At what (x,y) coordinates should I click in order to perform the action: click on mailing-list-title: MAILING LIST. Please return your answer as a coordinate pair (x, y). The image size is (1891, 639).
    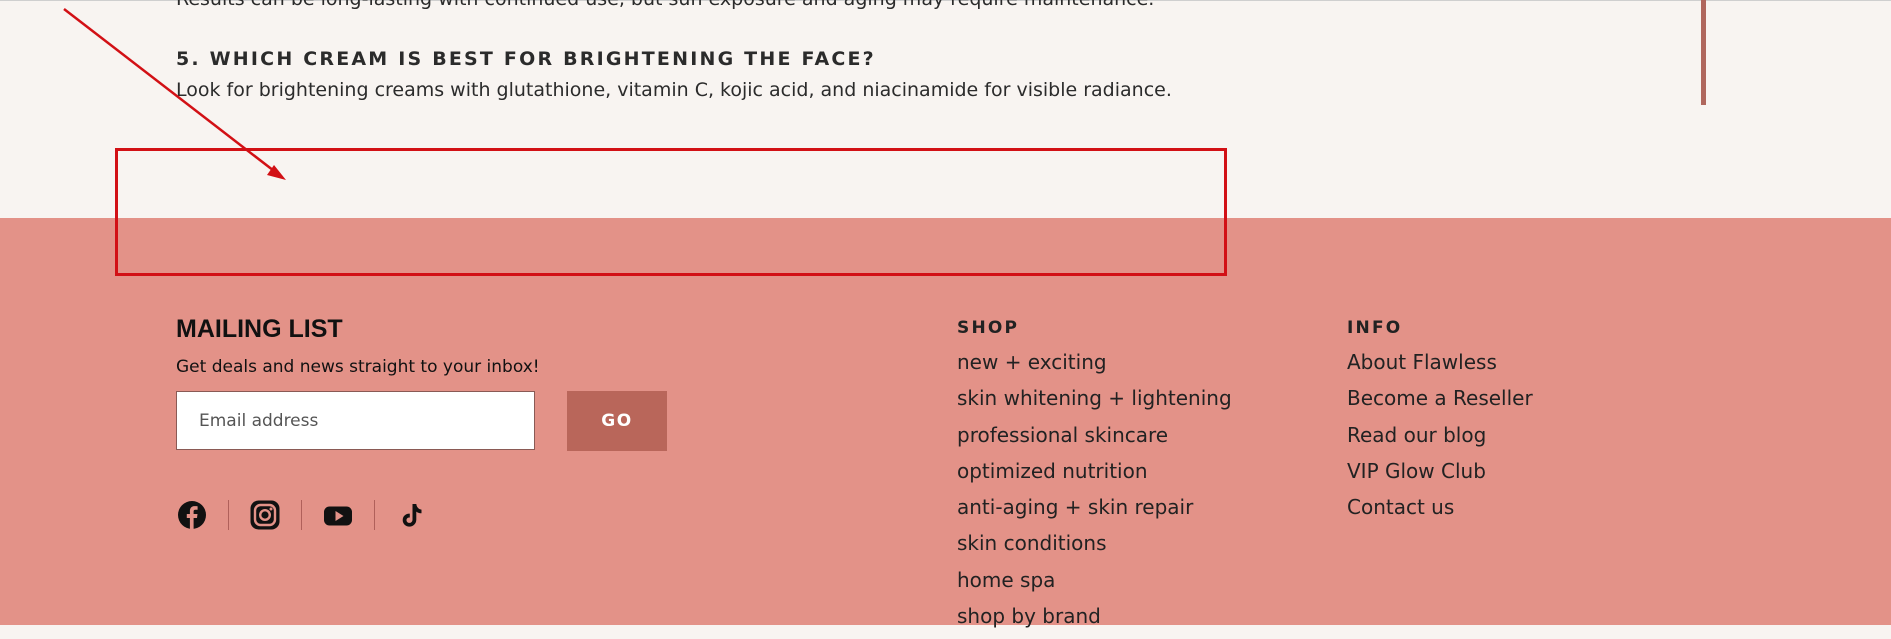
    Looking at the image, I should click on (259, 329).